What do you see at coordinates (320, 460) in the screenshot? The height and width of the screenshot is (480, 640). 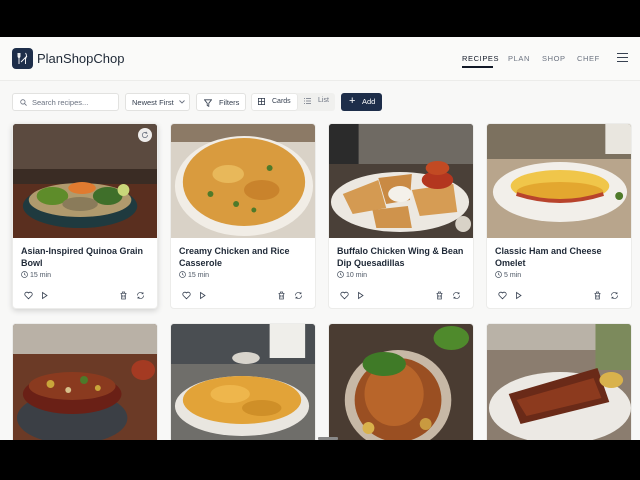 I see `letterbox-bottom` at bounding box center [320, 460].